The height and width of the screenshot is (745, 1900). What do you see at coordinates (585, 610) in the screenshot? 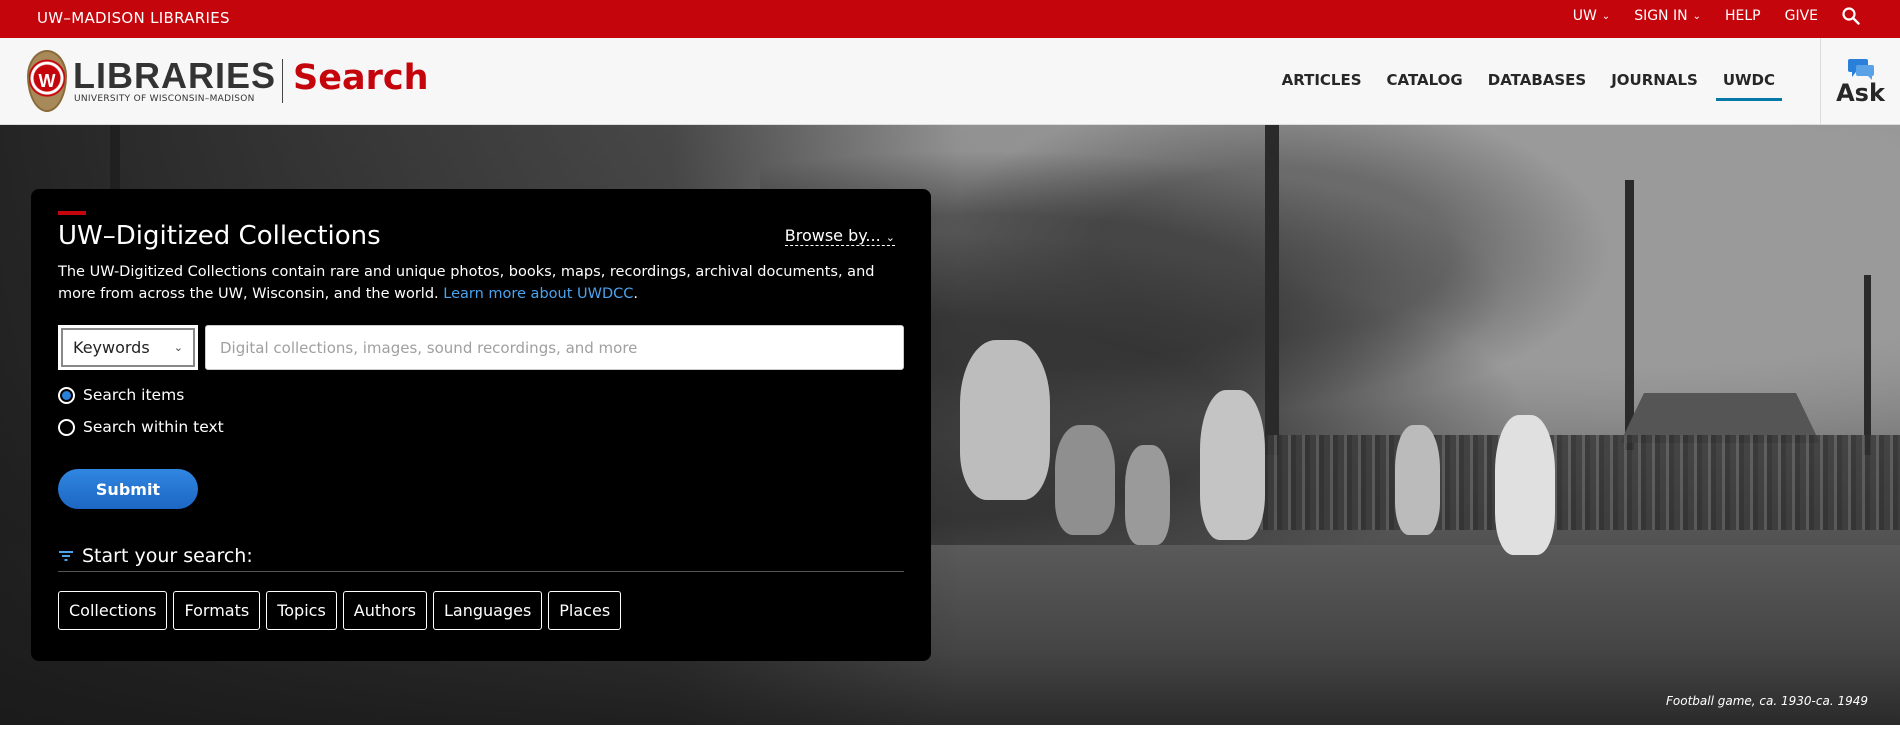
I see `chip-places: Places` at bounding box center [585, 610].